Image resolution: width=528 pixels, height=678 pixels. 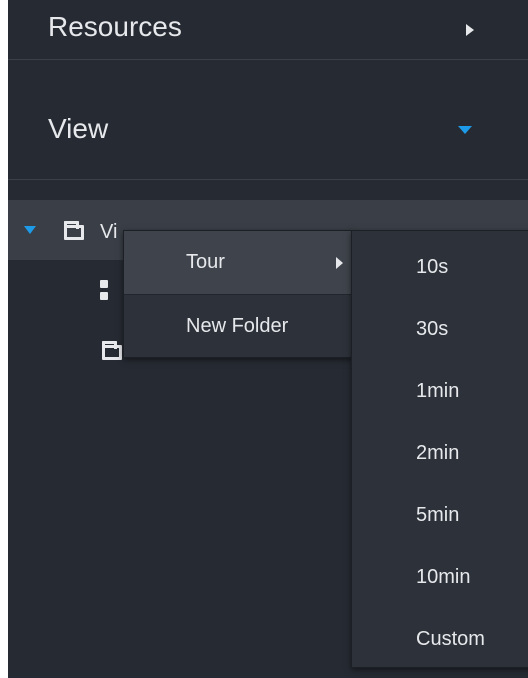 What do you see at coordinates (109, 232) in the screenshot?
I see `tree-root-label: Vi` at bounding box center [109, 232].